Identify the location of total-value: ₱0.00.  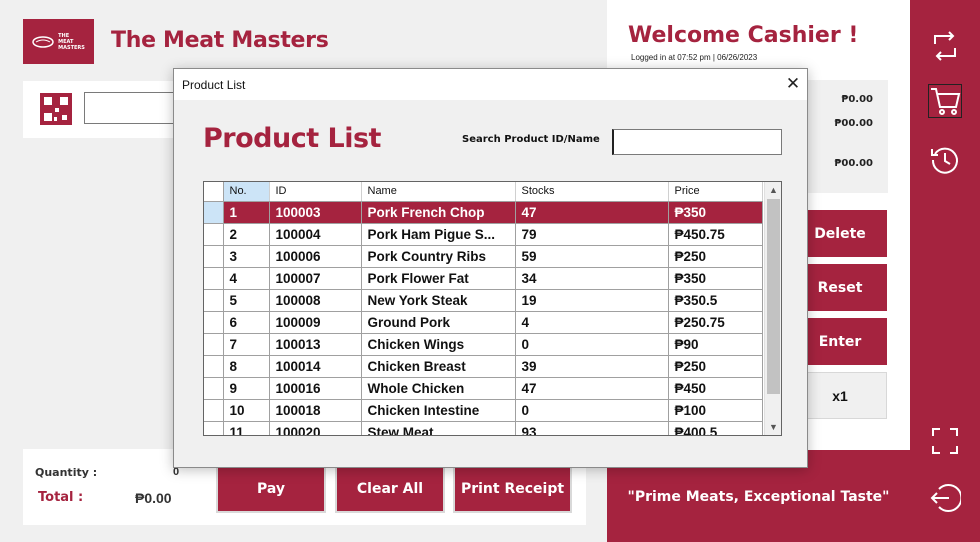
(153, 498).